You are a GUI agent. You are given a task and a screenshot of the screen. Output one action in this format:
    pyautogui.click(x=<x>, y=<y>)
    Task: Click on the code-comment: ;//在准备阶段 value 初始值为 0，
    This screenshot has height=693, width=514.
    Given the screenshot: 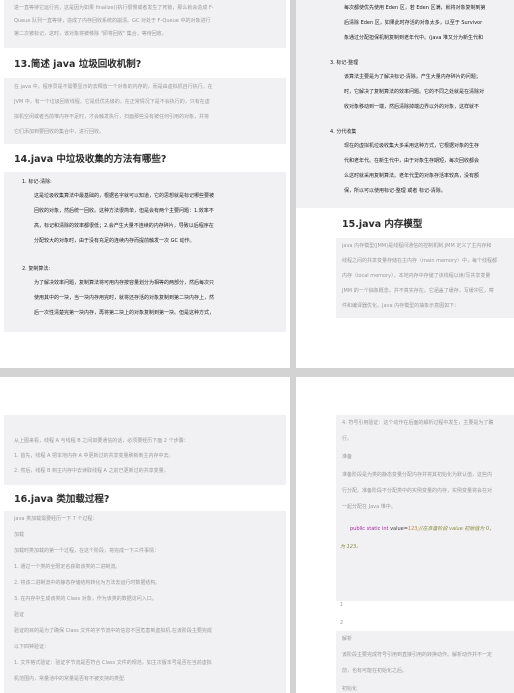 What is the action you would take?
    pyautogui.click(x=456, y=529)
    